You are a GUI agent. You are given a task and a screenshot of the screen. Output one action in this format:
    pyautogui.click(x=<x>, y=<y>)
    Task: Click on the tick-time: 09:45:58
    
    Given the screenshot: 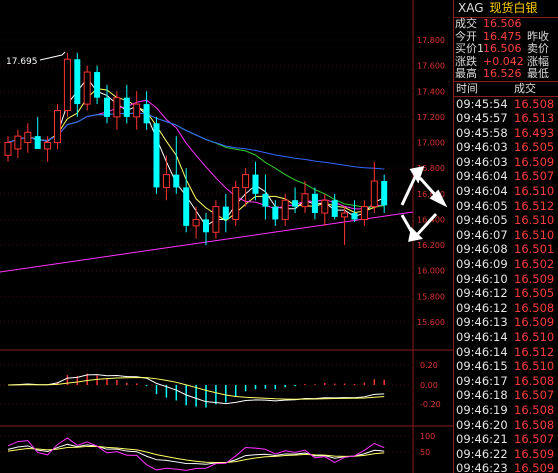 What is the action you would take?
    pyautogui.click(x=482, y=132)
    